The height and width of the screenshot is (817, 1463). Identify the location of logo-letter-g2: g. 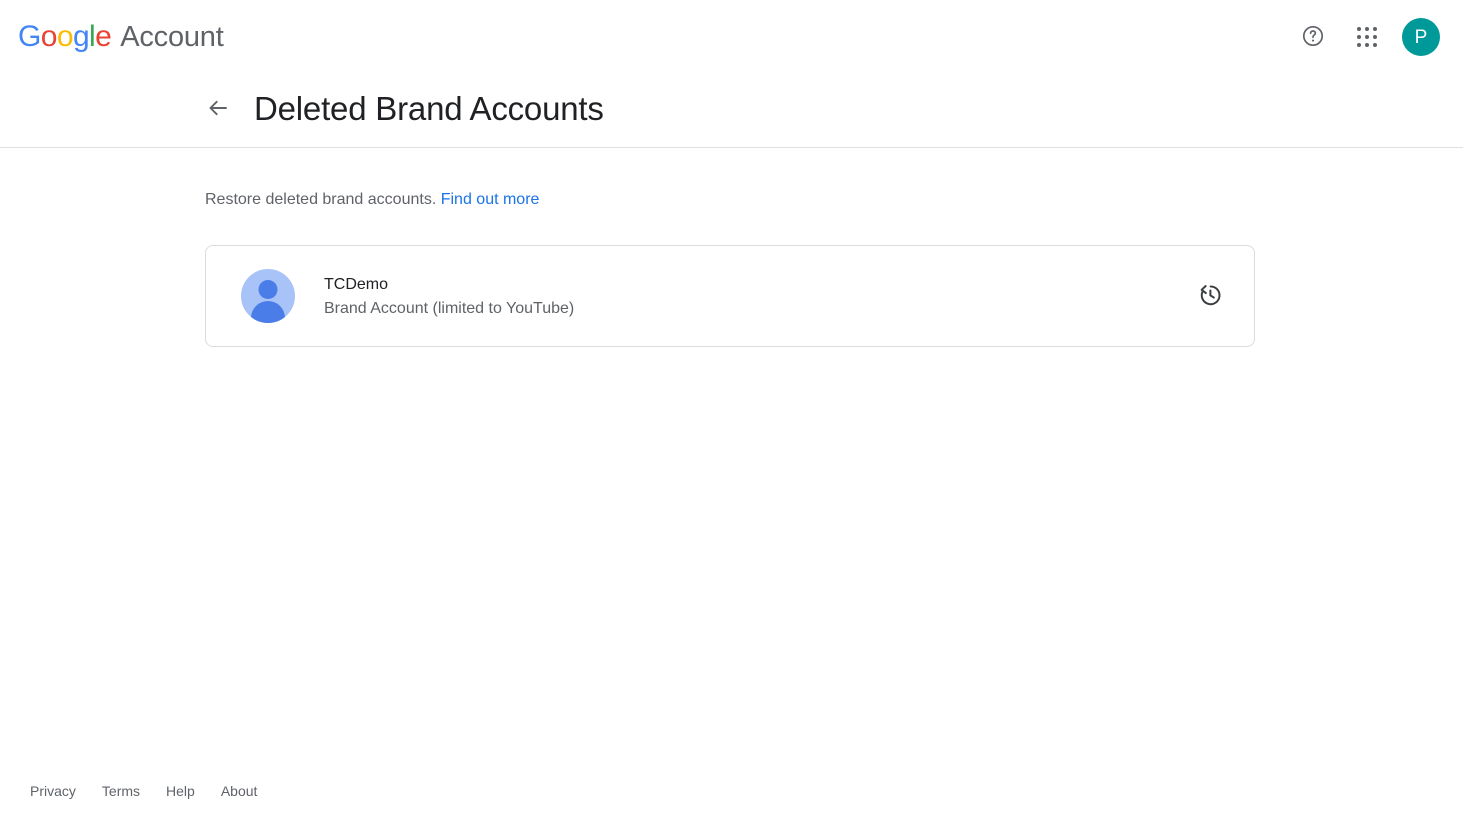
(81, 36).